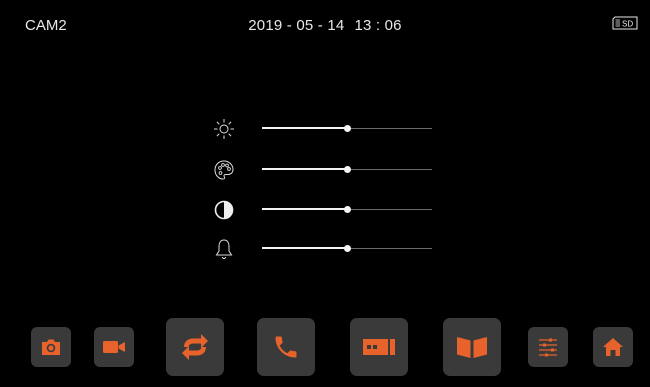 This screenshot has width=650, height=387. Describe the element at coordinates (304, 128) in the screenshot. I see `brightness-slider-fill` at that location.